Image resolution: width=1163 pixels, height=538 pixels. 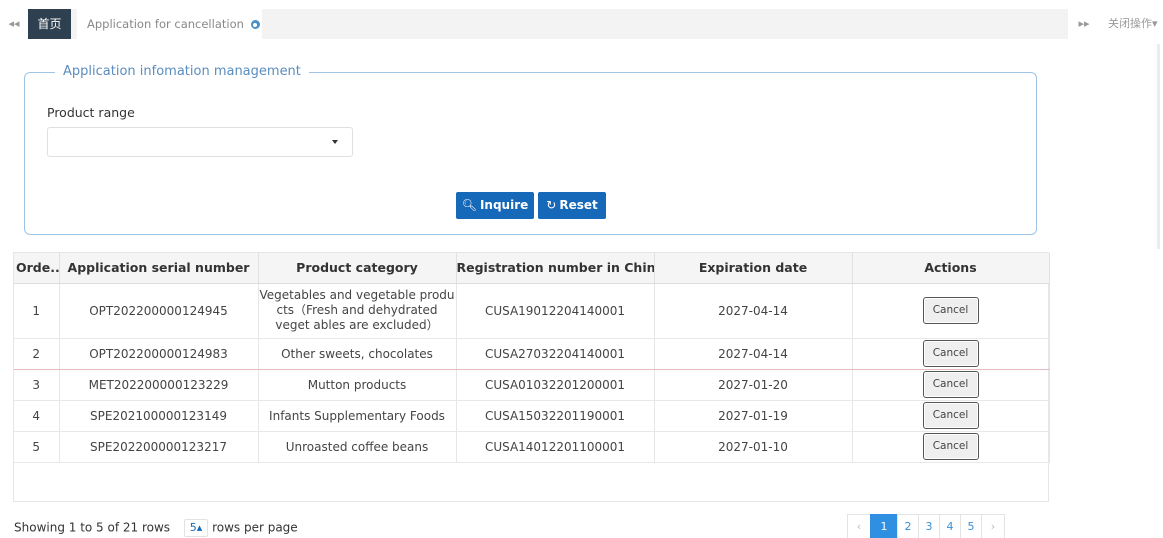 I want to click on cell-order: 2, so click(x=37, y=354).